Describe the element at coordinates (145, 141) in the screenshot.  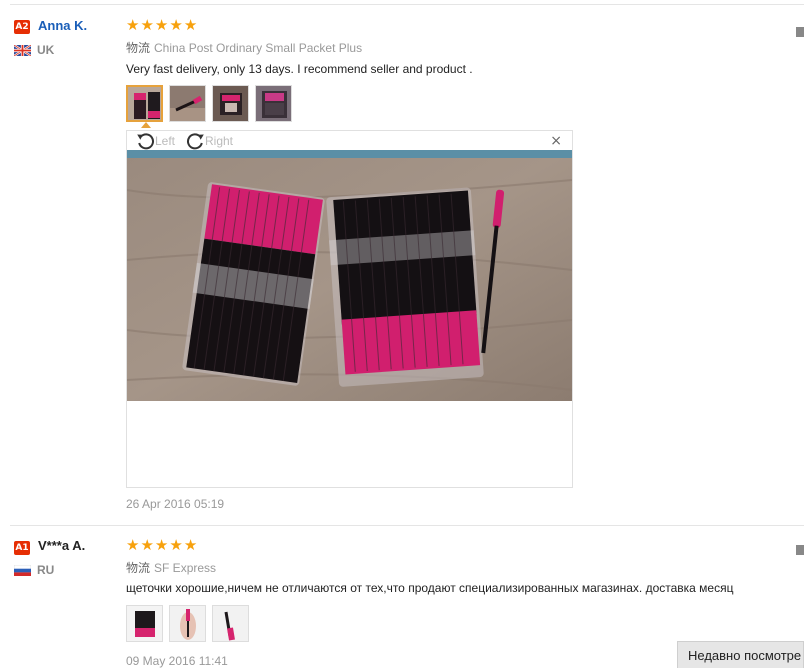
I see `rotate-left-icon` at that location.